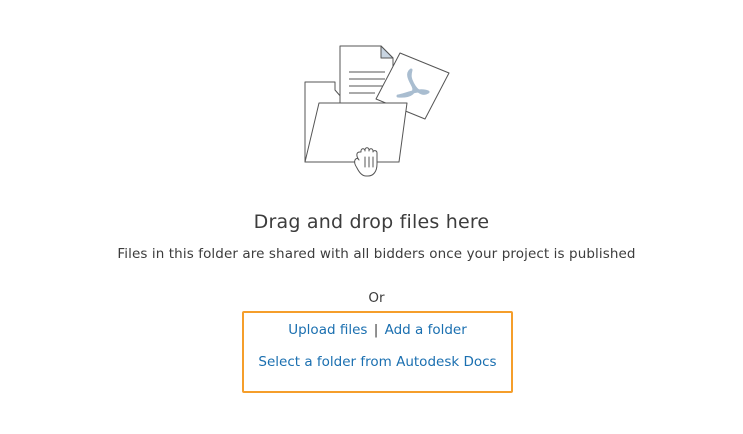  What do you see at coordinates (426, 330) in the screenshot?
I see `add-folder-link: Add a folder` at bounding box center [426, 330].